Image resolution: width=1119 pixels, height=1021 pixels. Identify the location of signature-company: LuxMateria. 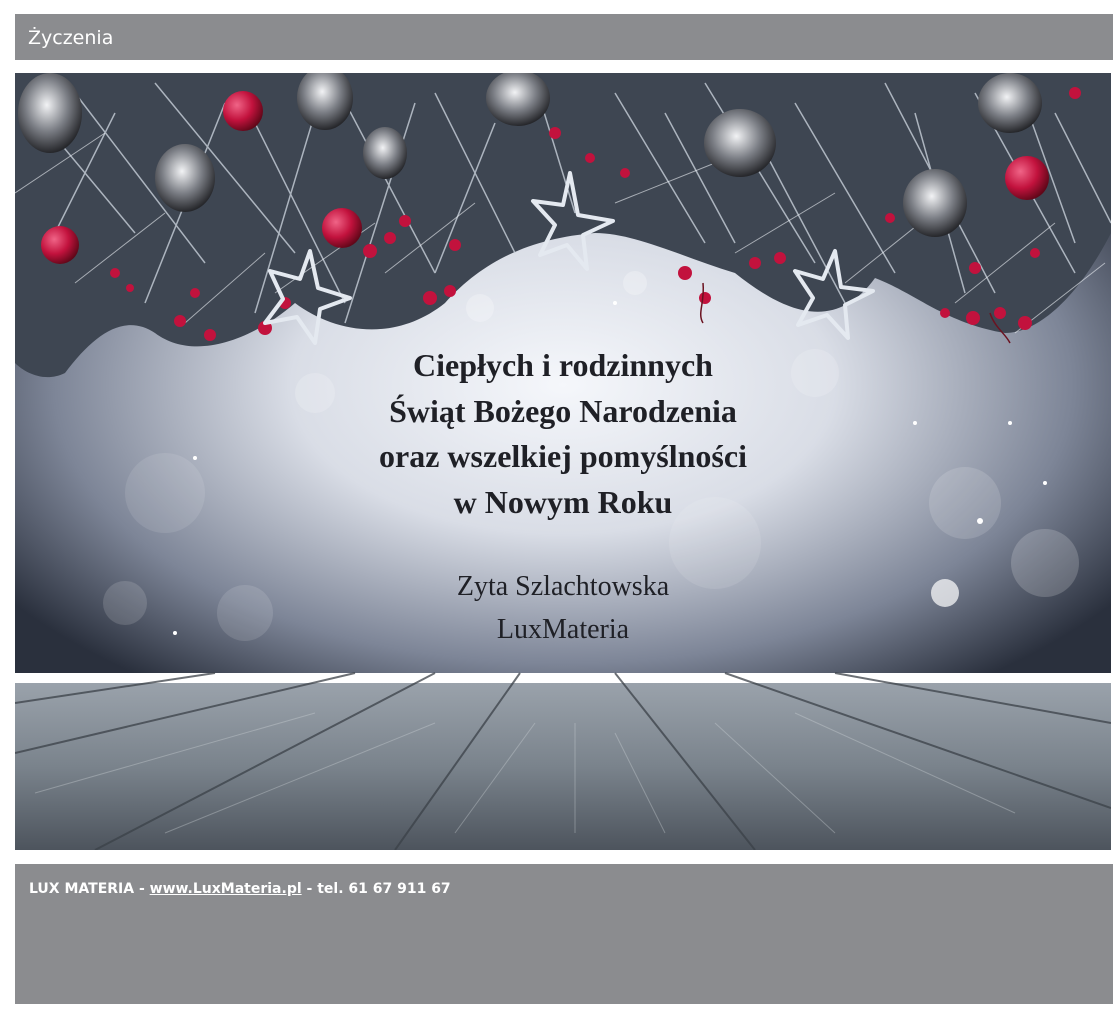
(563, 629).